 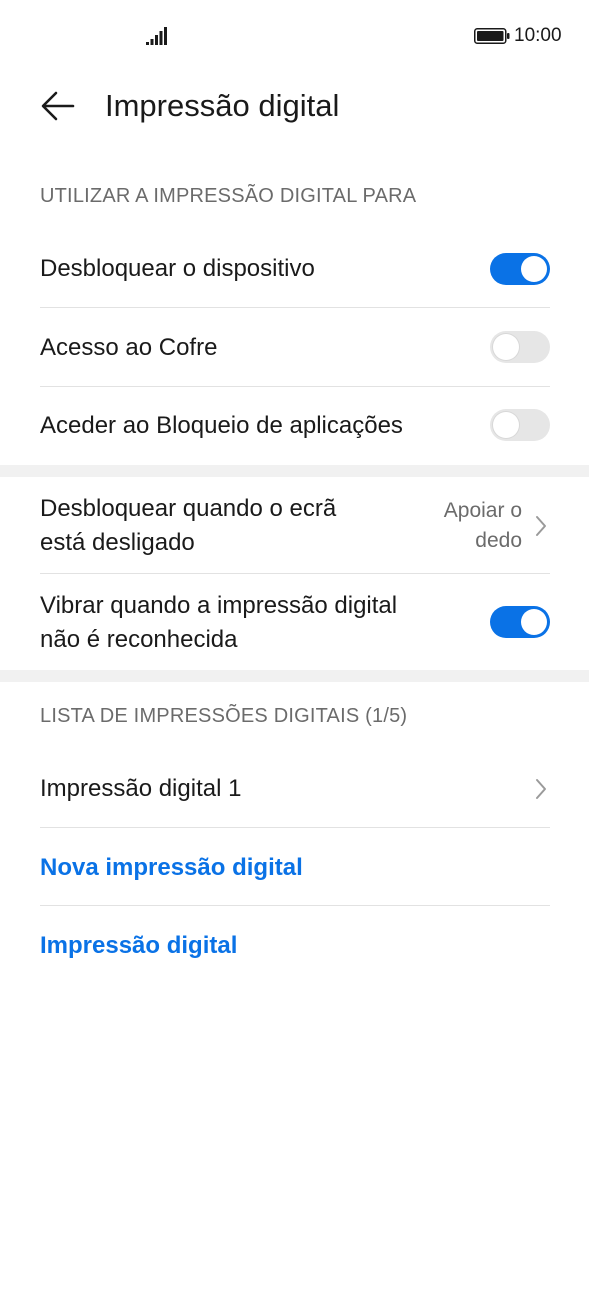 What do you see at coordinates (141, 788) in the screenshot?
I see `row-label: Impressão digital 1` at bounding box center [141, 788].